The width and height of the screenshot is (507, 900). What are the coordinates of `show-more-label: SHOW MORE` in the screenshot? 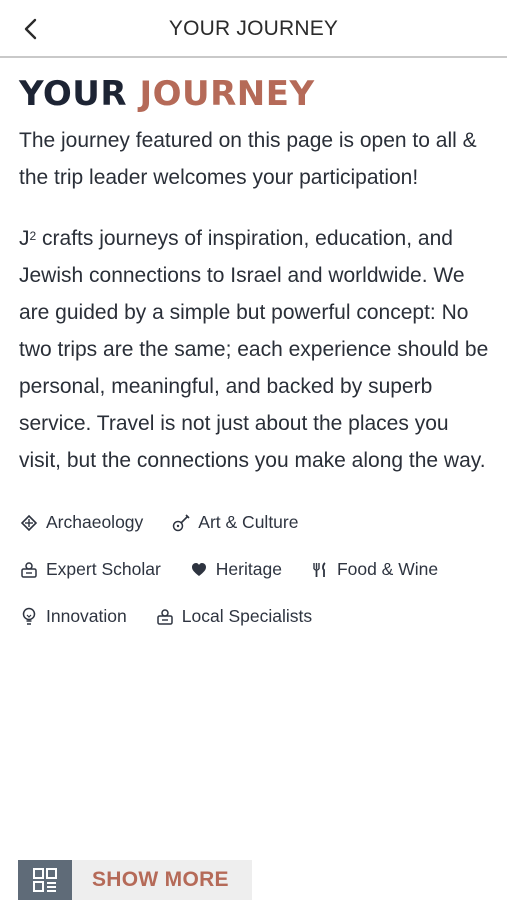 It's located at (160, 879).